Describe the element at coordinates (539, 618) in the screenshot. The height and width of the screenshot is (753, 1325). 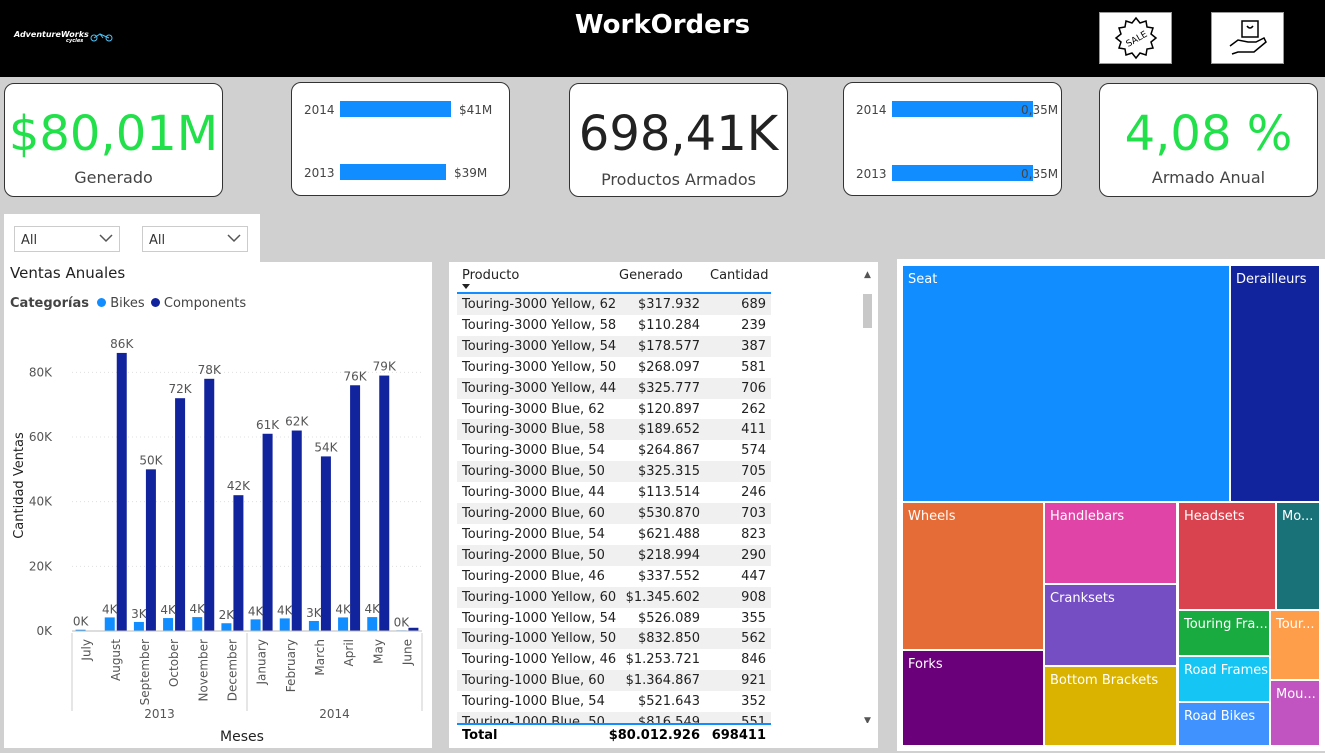
I see `cell-producto: Touring-1000 Yellow, 54` at that location.